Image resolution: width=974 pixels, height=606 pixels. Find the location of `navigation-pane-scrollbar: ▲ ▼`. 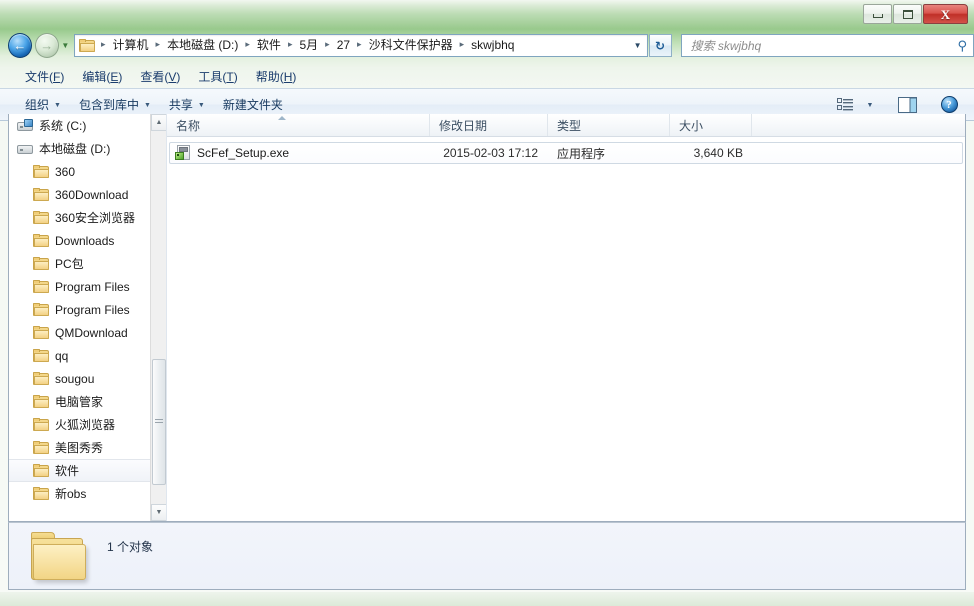

navigation-pane-scrollbar: ▲ ▼ is located at coordinates (158, 317).